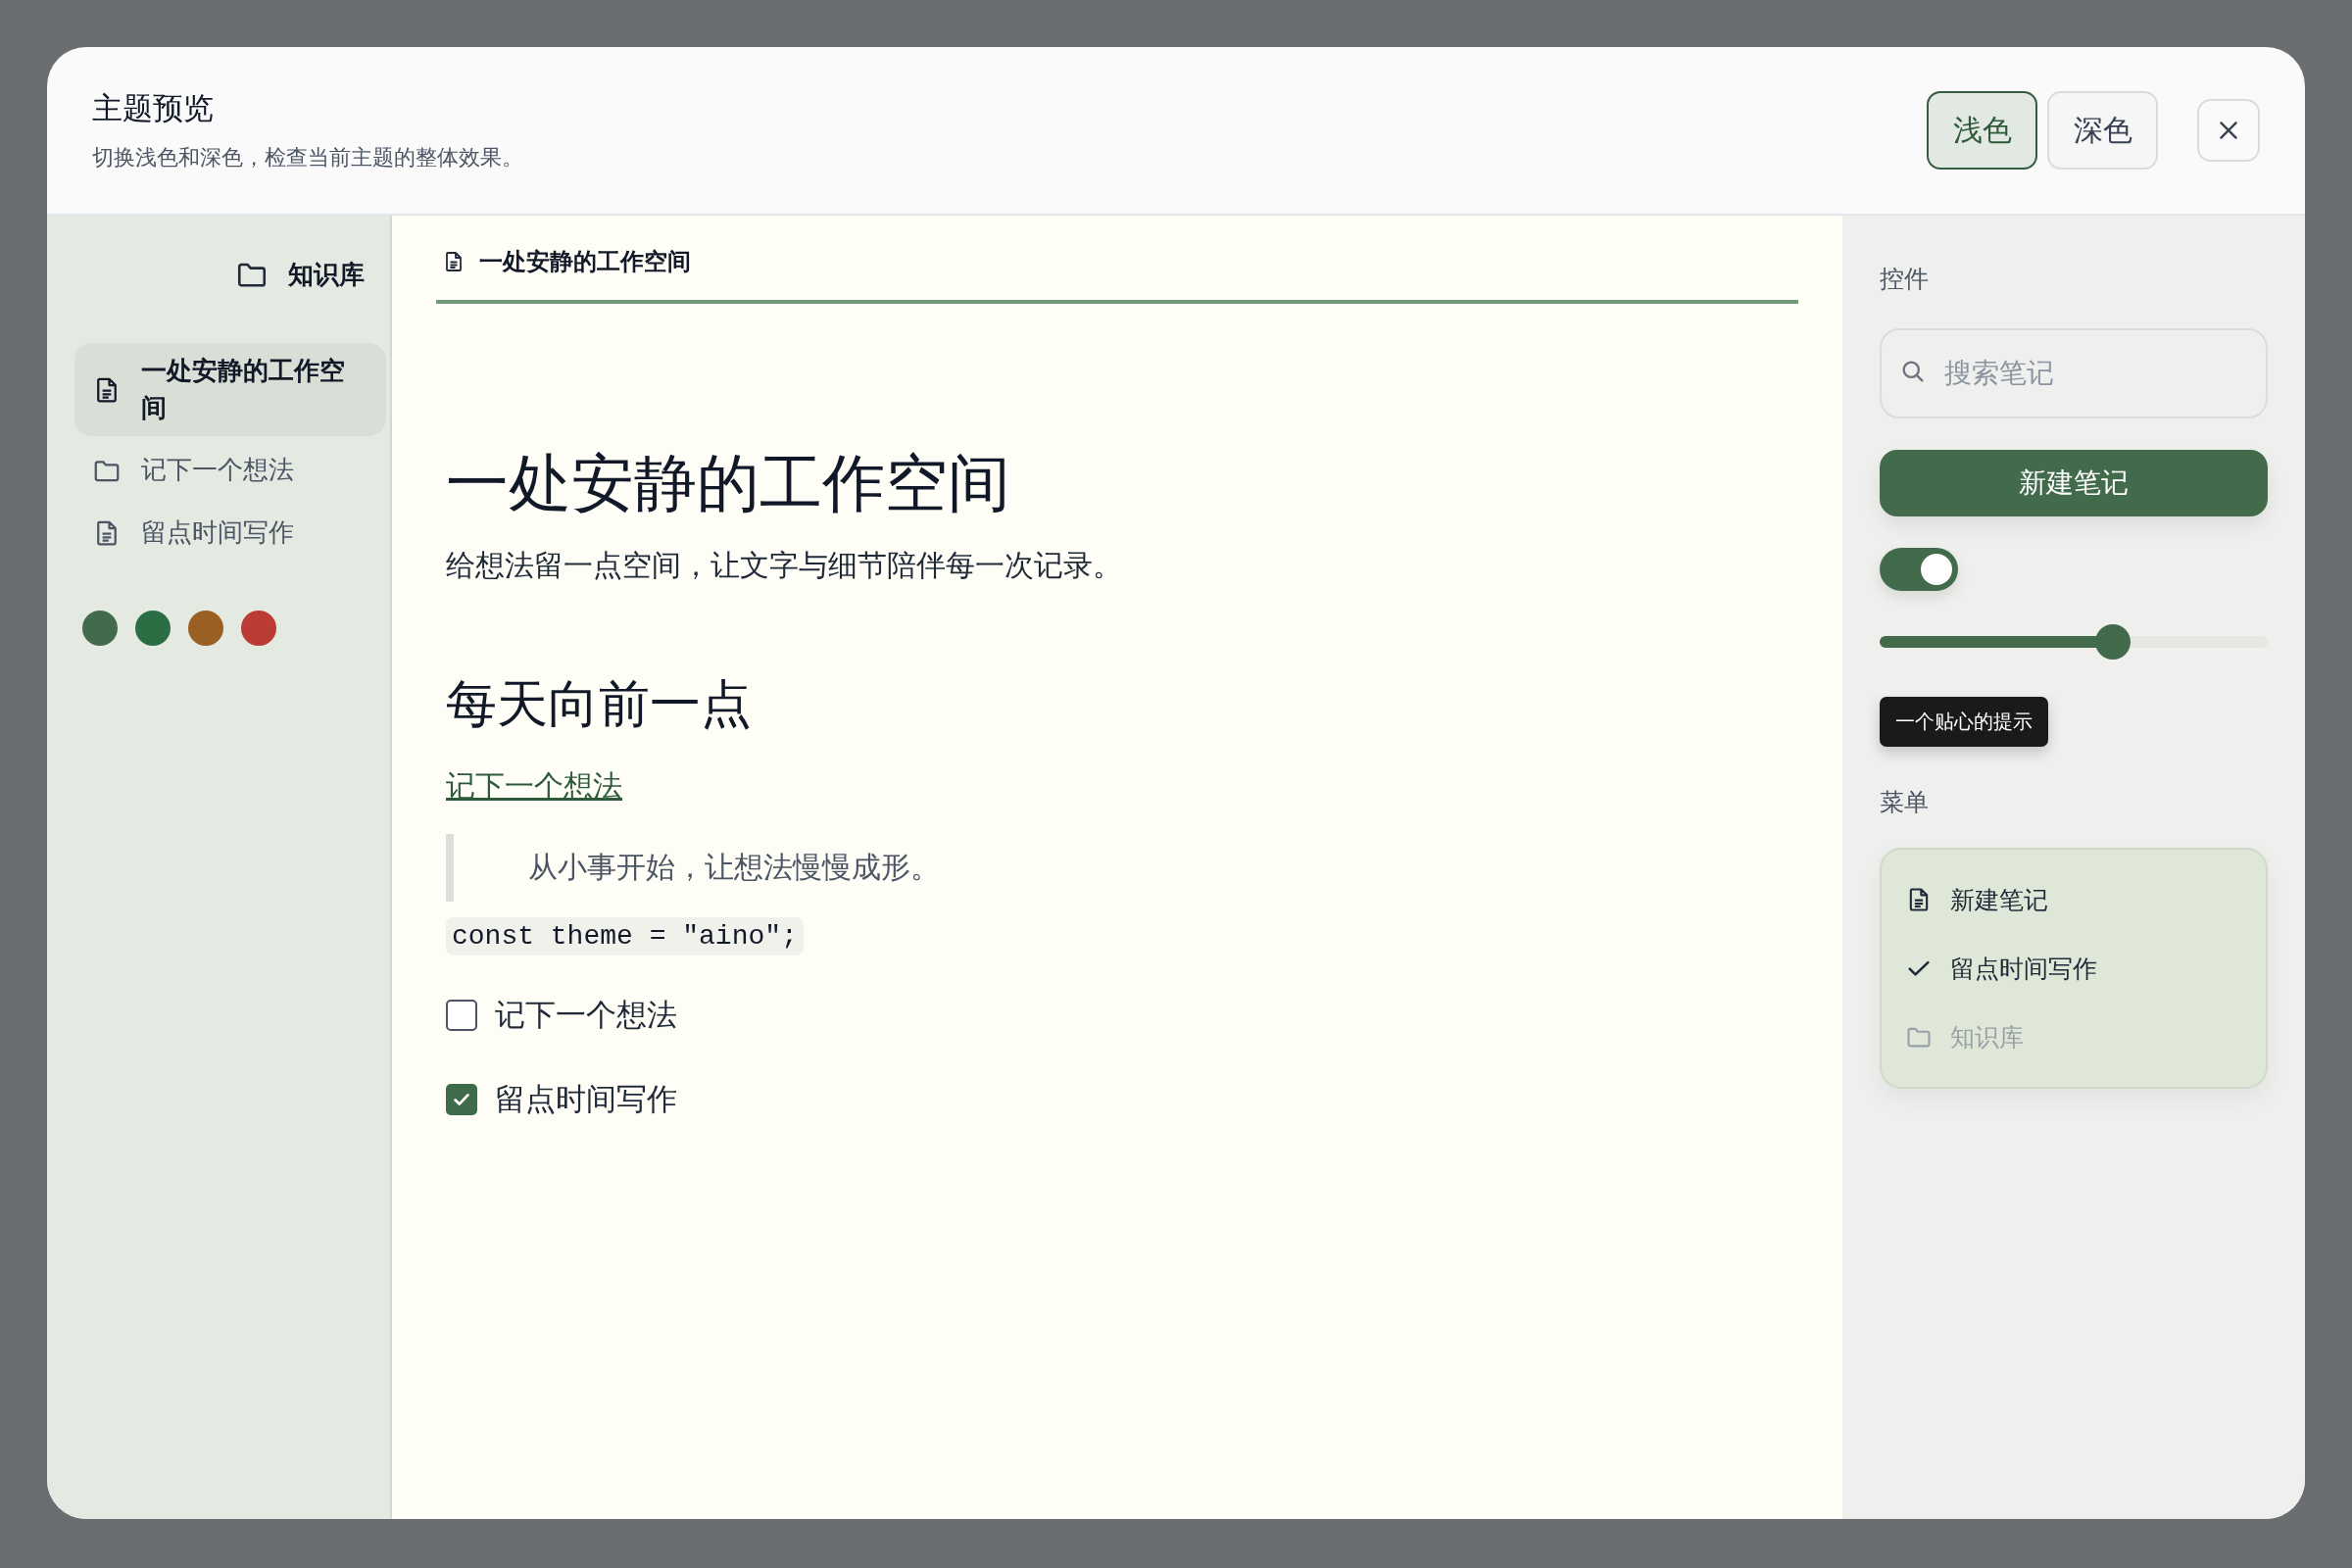 The width and height of the screenshot is (2352, 1568). I want to click on sidebar-item: 留点时间写作, so click(230, 533).